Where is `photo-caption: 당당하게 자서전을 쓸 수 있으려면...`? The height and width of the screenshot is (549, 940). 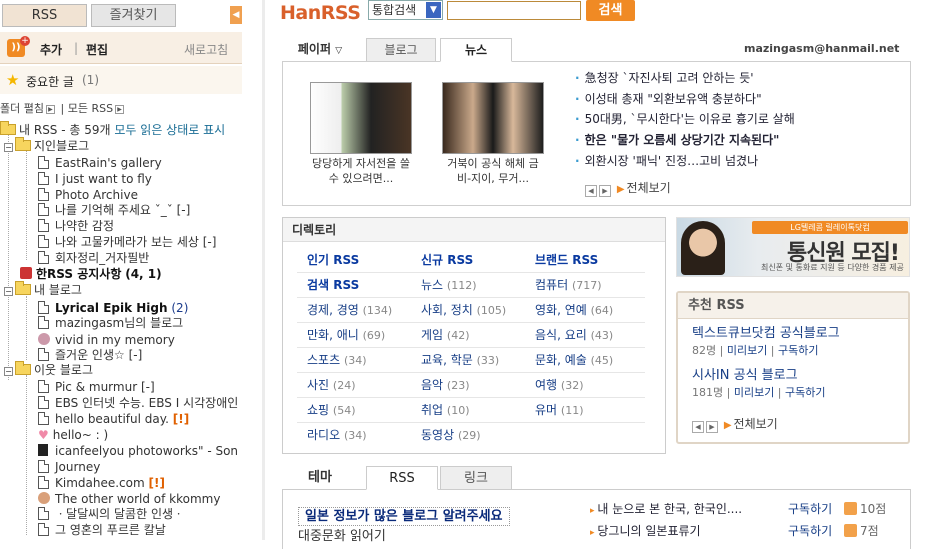
photo-caption: 당당하게 자서전을 쓸 수 있으려면... is located at coordinates (361, 171).